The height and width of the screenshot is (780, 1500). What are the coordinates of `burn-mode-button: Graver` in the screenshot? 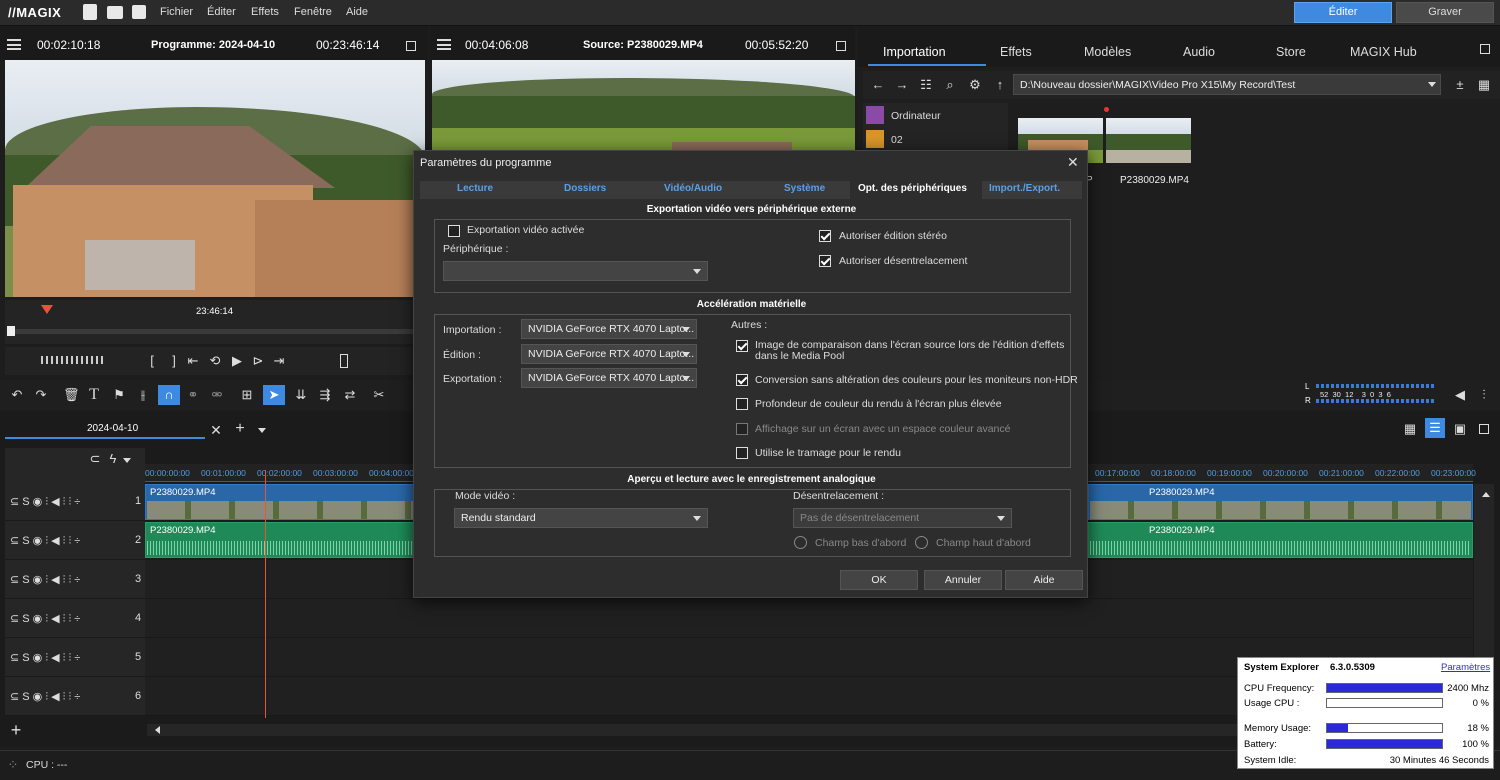 It's located at (1445, 12).